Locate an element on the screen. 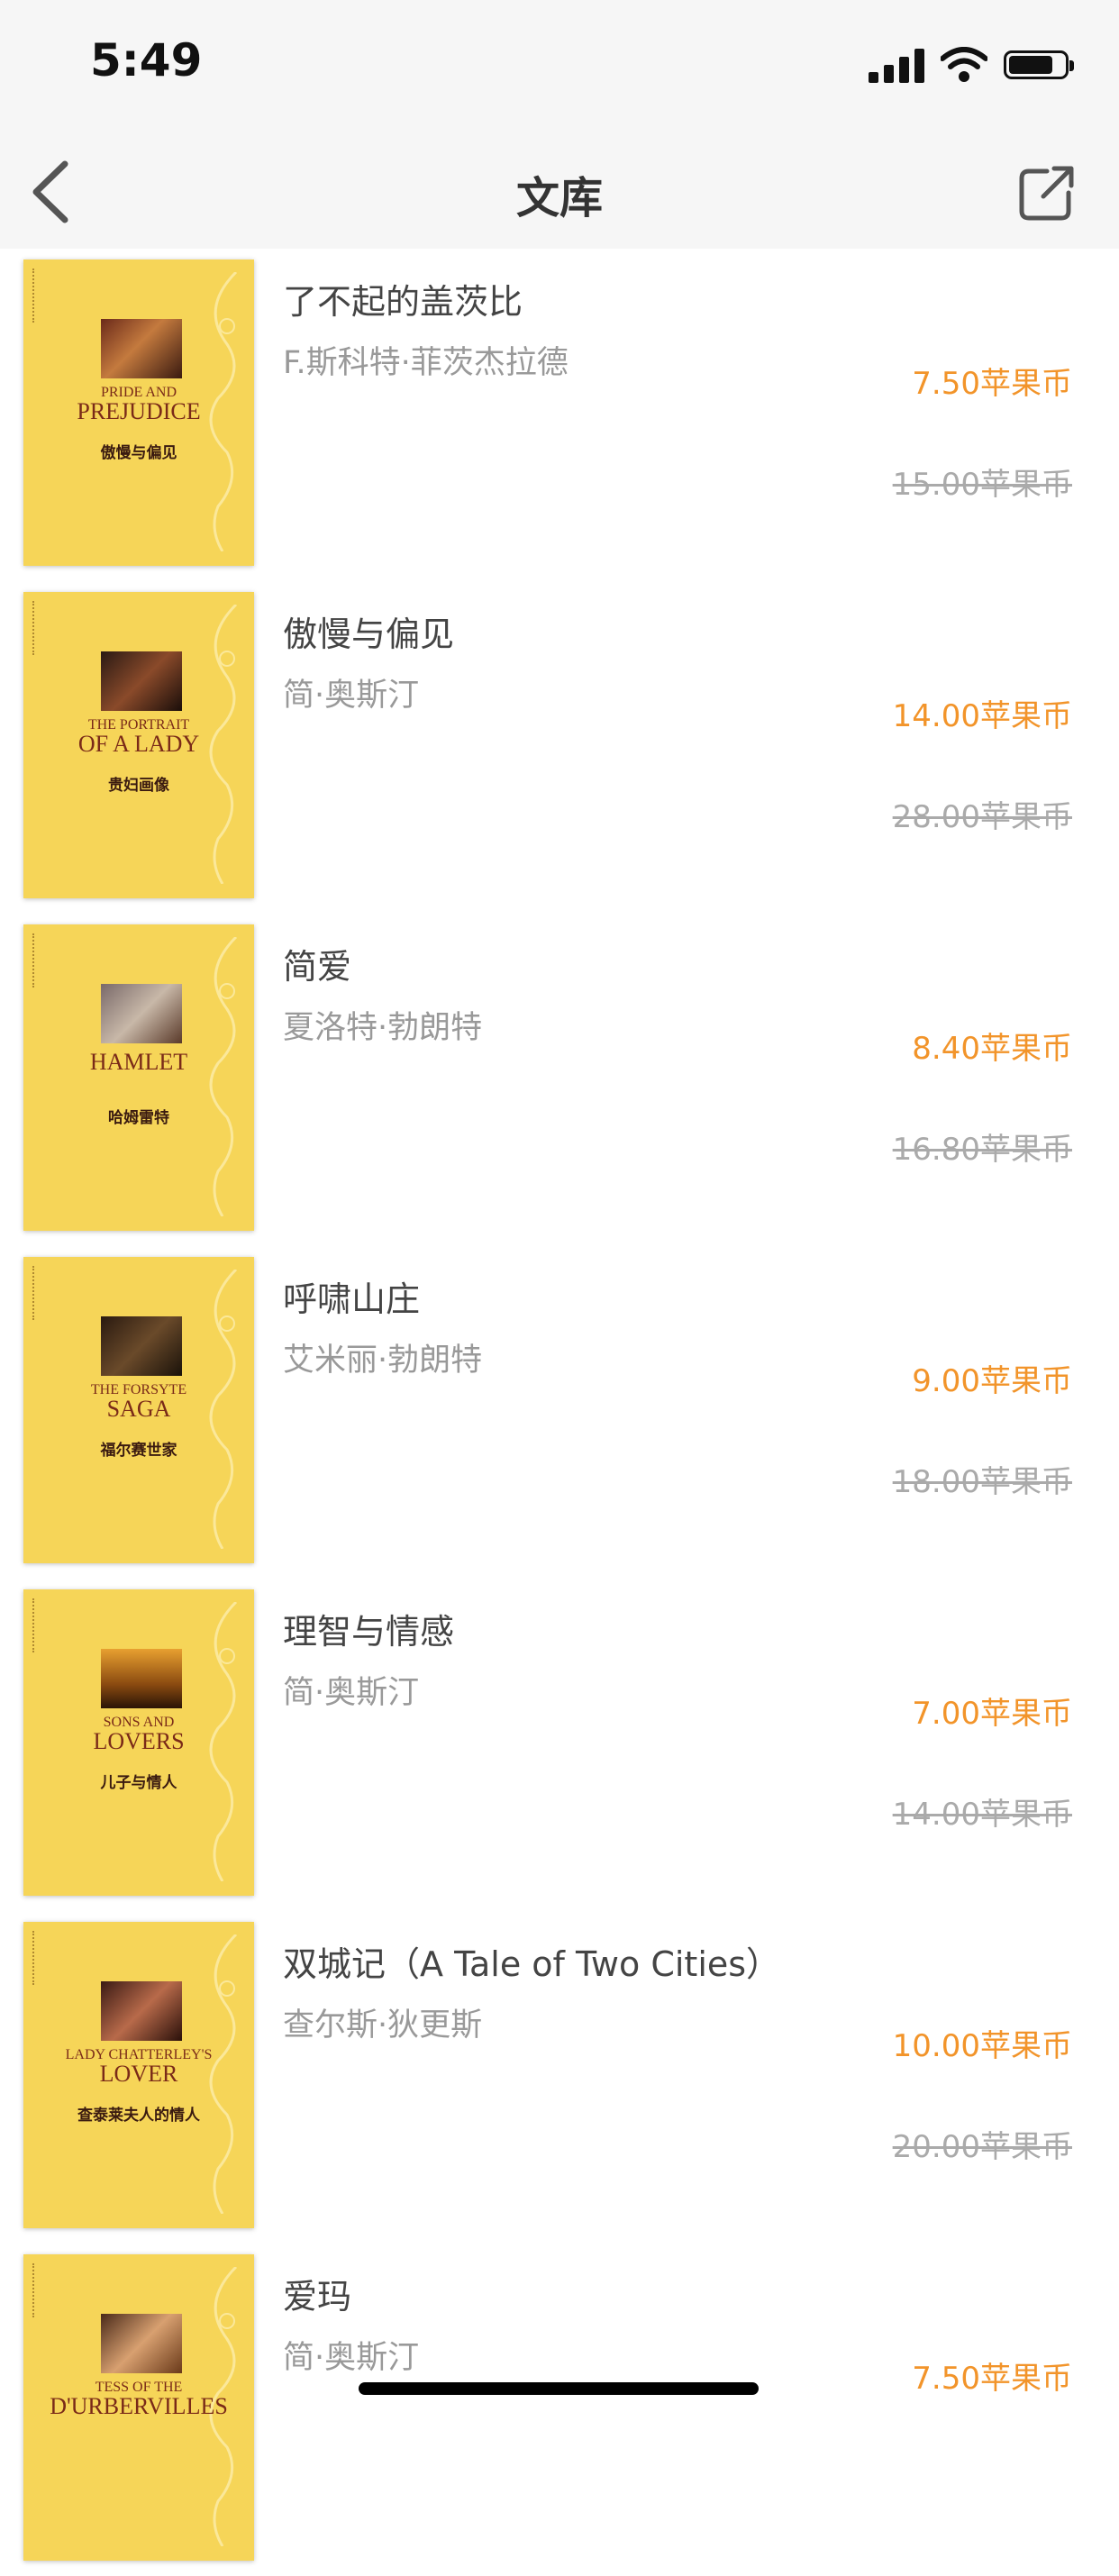 The image size is (1119, 2576). cover-title-line2: OF A LADY is located at coordinates (138, 744).